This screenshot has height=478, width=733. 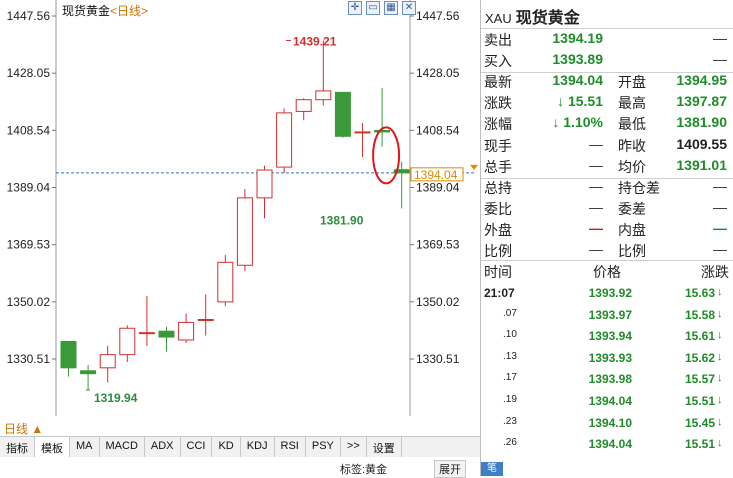 I want to click on window-icon: ▭, so click(x=373, y=8).